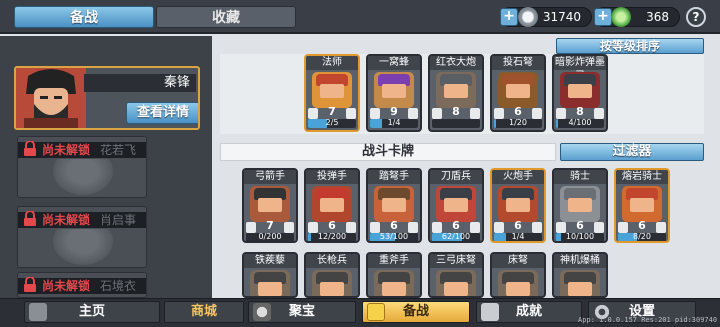  Describe the element at coordinates (332, 275) in the screenshot. I see `unit-card: 长枪兵` at that location.